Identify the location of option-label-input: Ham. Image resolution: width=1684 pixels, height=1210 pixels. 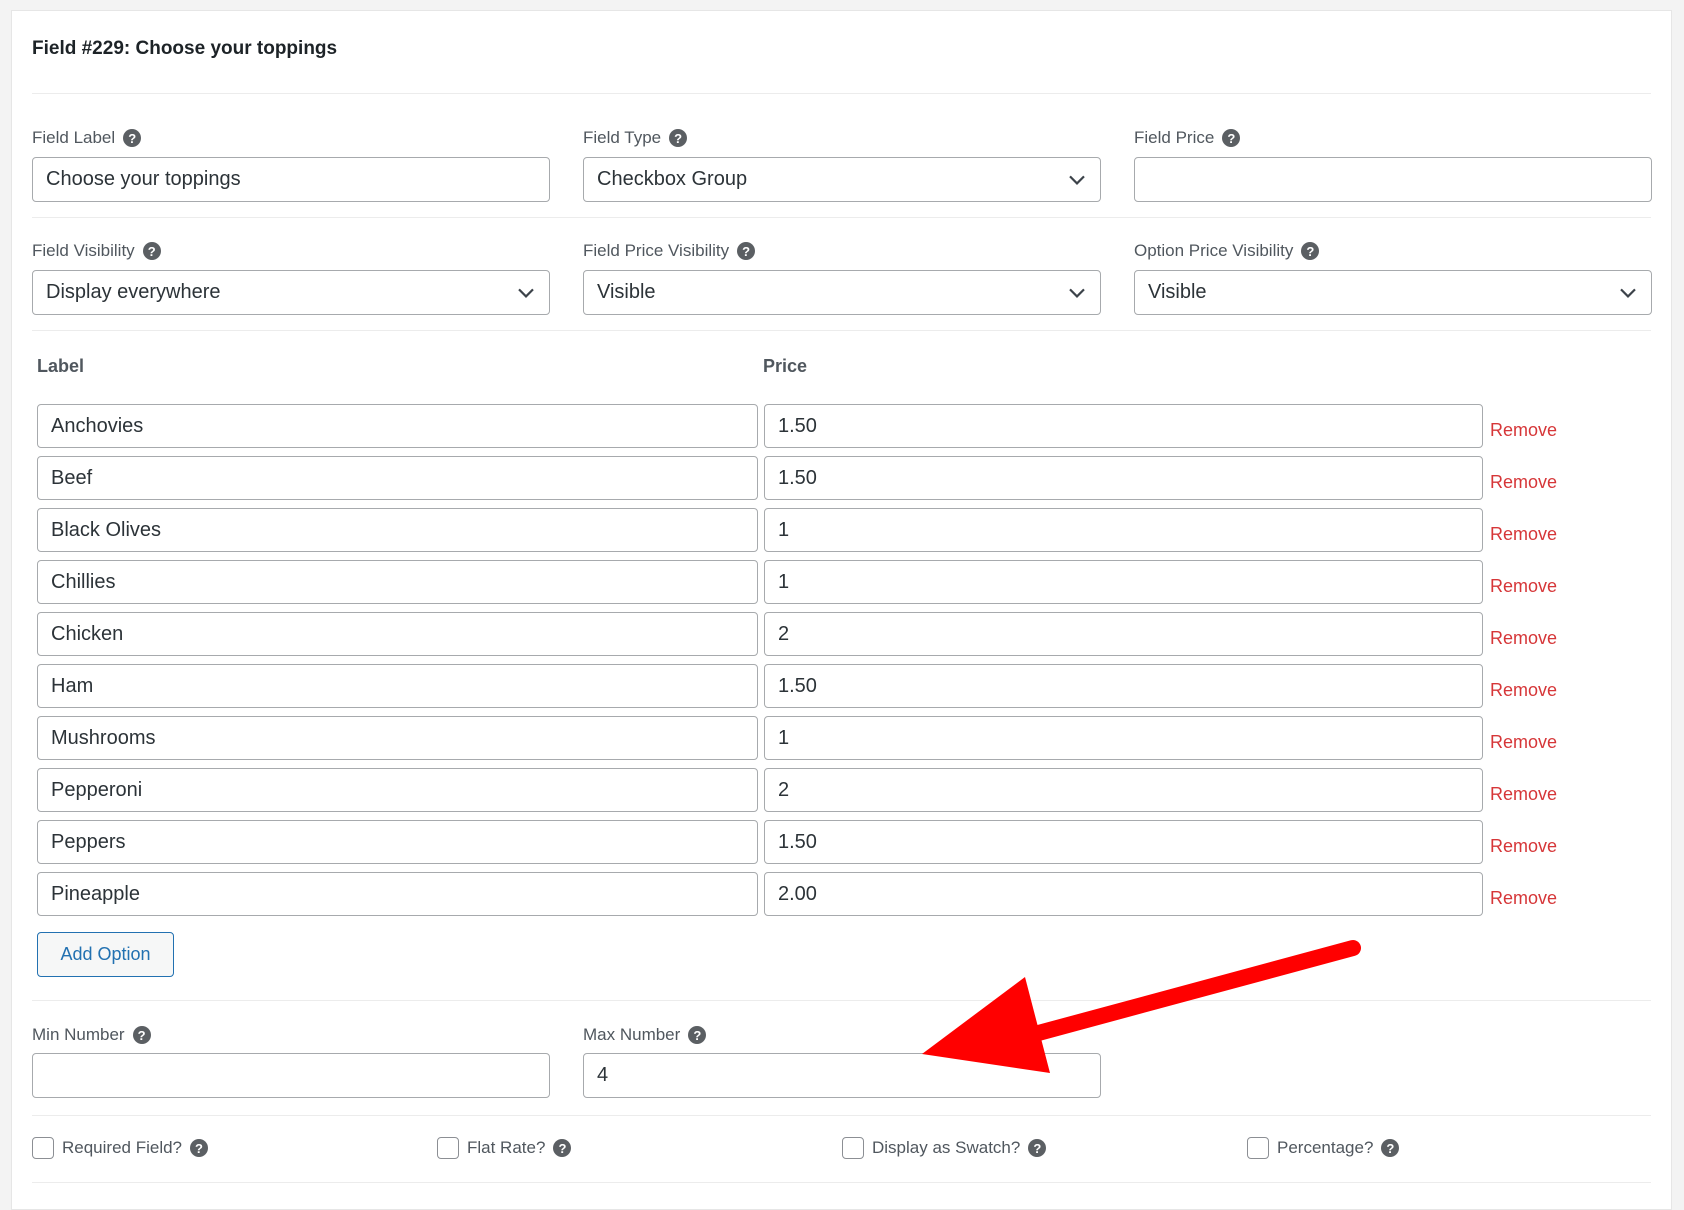
(397, 686).